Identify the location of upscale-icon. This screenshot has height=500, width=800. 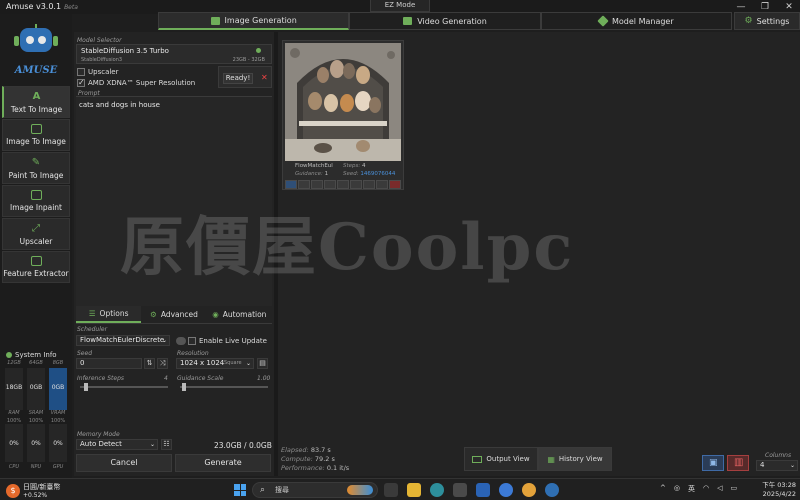
(356, 184).